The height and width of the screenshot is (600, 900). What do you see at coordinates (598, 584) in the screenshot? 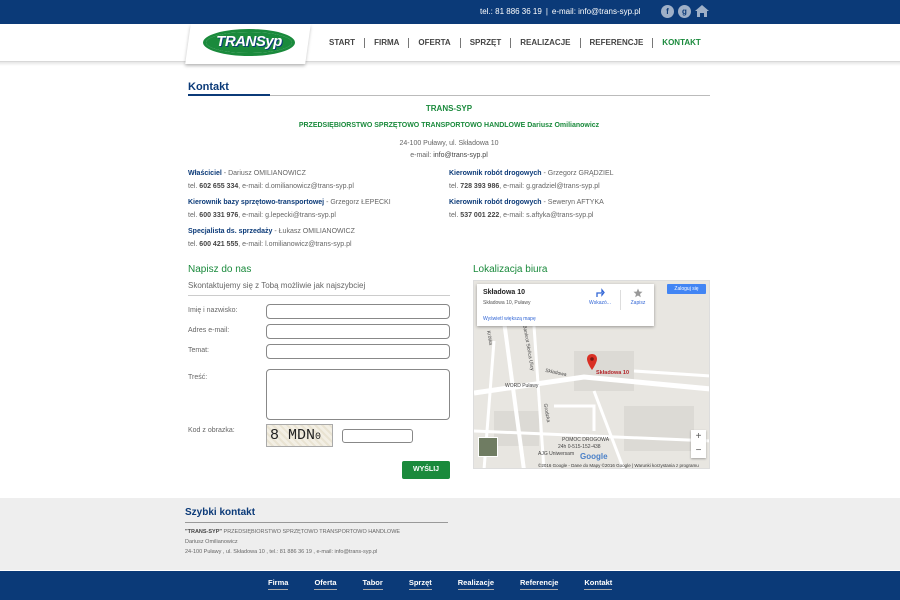
I see `footer-link-kontakt: Kontakt` at bounding box center [598, 584].